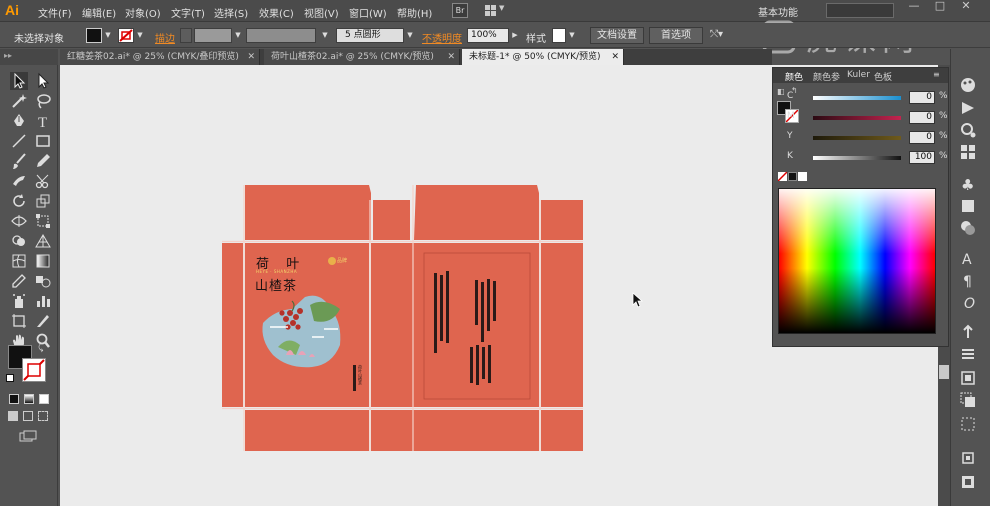 Image resolution: width=990 pixels, height=506 pixels. Describe the element at coordinates (19, 81) in the screenshot. I see `selection-tool-icon` at that location.